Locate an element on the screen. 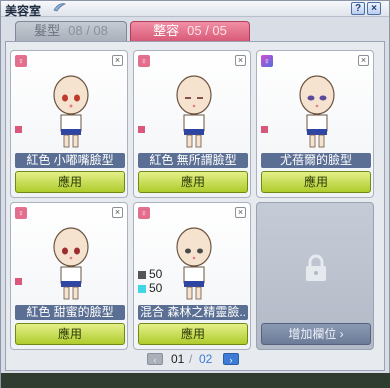 This screenshot has height=388, width=390. category-tabs: 髮型 08 / 08 整容 05 / 05 is located at coordinates (194, 31).